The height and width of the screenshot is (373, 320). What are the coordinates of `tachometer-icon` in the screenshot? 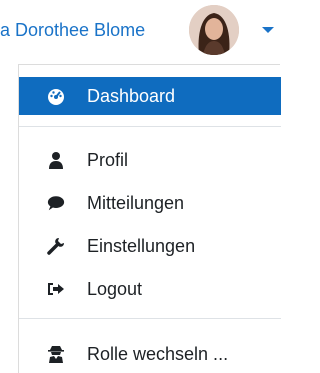 It's located at (56, 96).